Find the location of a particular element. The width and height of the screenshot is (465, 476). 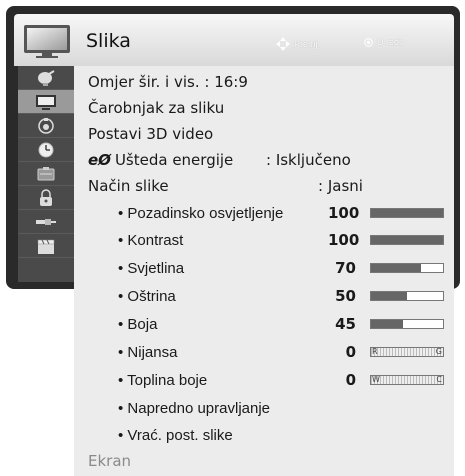

picture-reset-label: • Vrać. post. slike is located at coordinates (175, 435).